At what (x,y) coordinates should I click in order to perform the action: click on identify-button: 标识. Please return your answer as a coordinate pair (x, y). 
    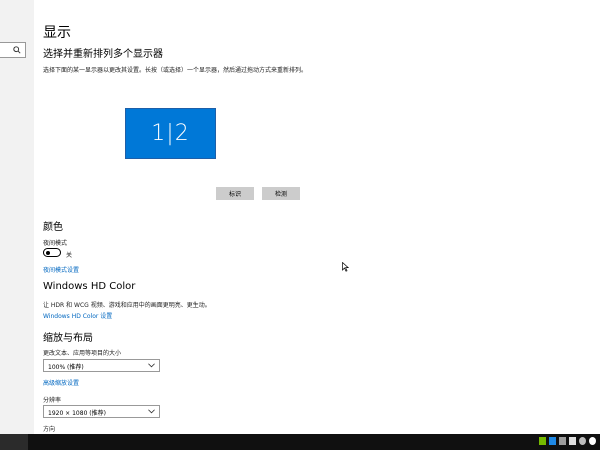
    Looking at the image, I should click on (235, 193).